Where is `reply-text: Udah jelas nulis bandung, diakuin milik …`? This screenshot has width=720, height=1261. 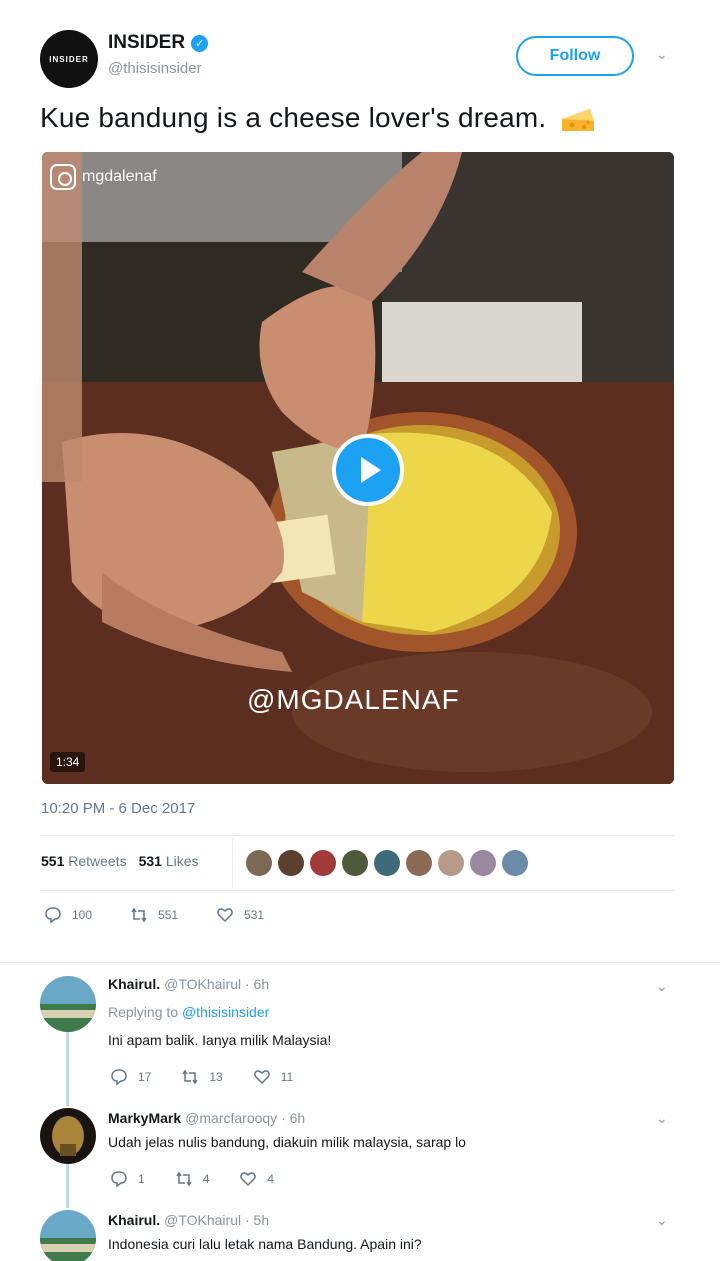
reply-text: Udah jelas nulis bandung, diakuin milik … is located at coordinates (287, 1142).